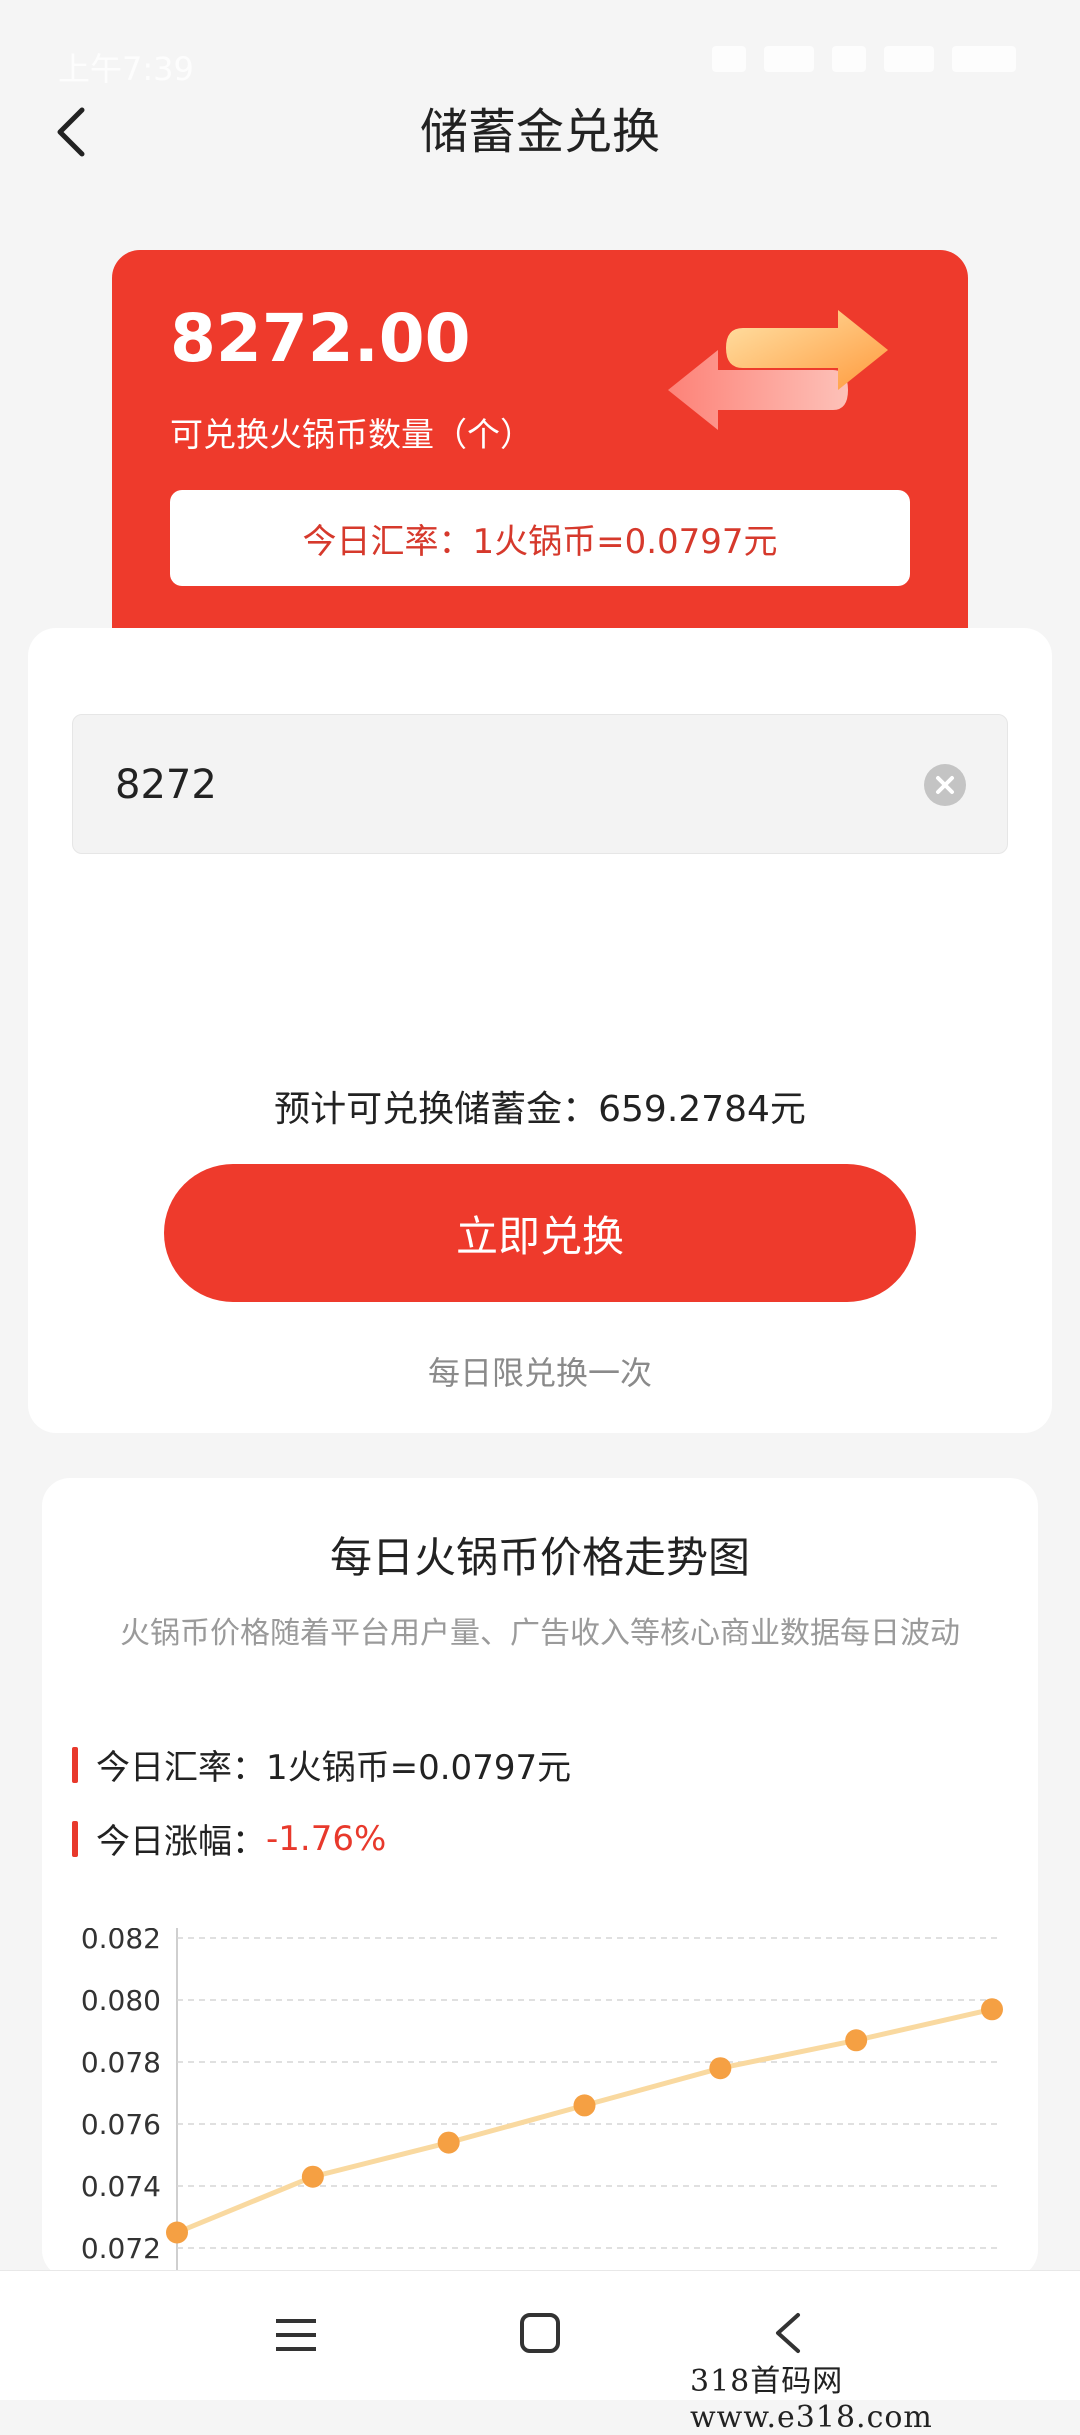  I want to click on back-nav-icon, so click(788, 2333).